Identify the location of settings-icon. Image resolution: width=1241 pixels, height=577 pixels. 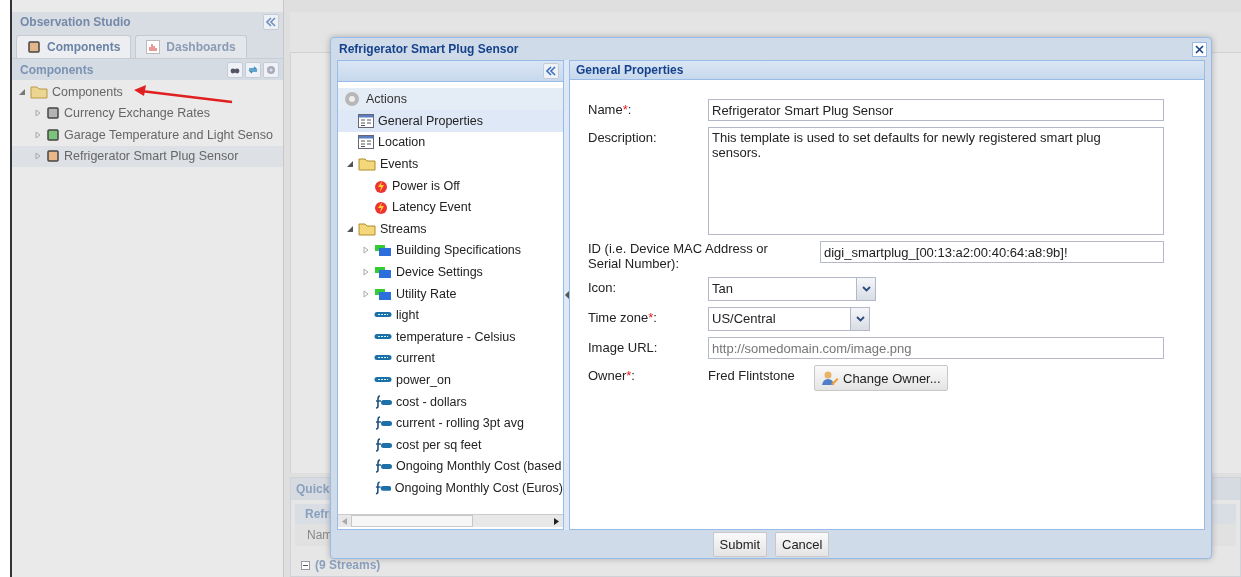
(271, 69).